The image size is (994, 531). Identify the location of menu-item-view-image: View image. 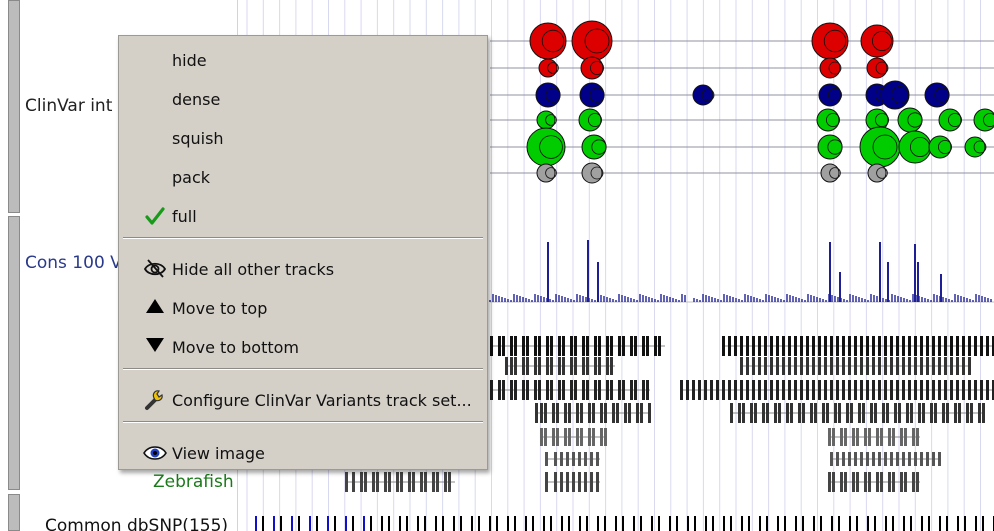
(303, 453).